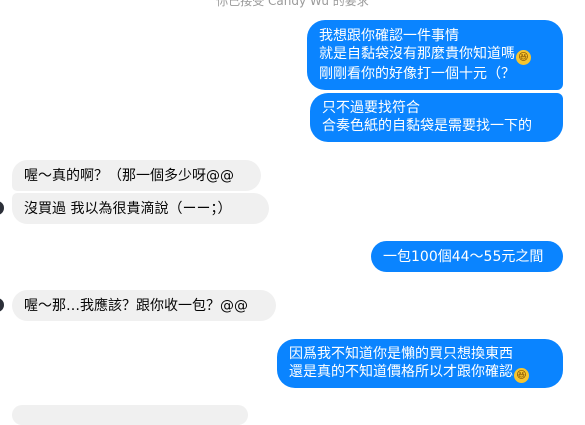 The width and height of the screenshot is (585, 425). I want to click on message-bubble-incoming: 喔～那…我應該？跟你收一包？@@, so click(144, 305).